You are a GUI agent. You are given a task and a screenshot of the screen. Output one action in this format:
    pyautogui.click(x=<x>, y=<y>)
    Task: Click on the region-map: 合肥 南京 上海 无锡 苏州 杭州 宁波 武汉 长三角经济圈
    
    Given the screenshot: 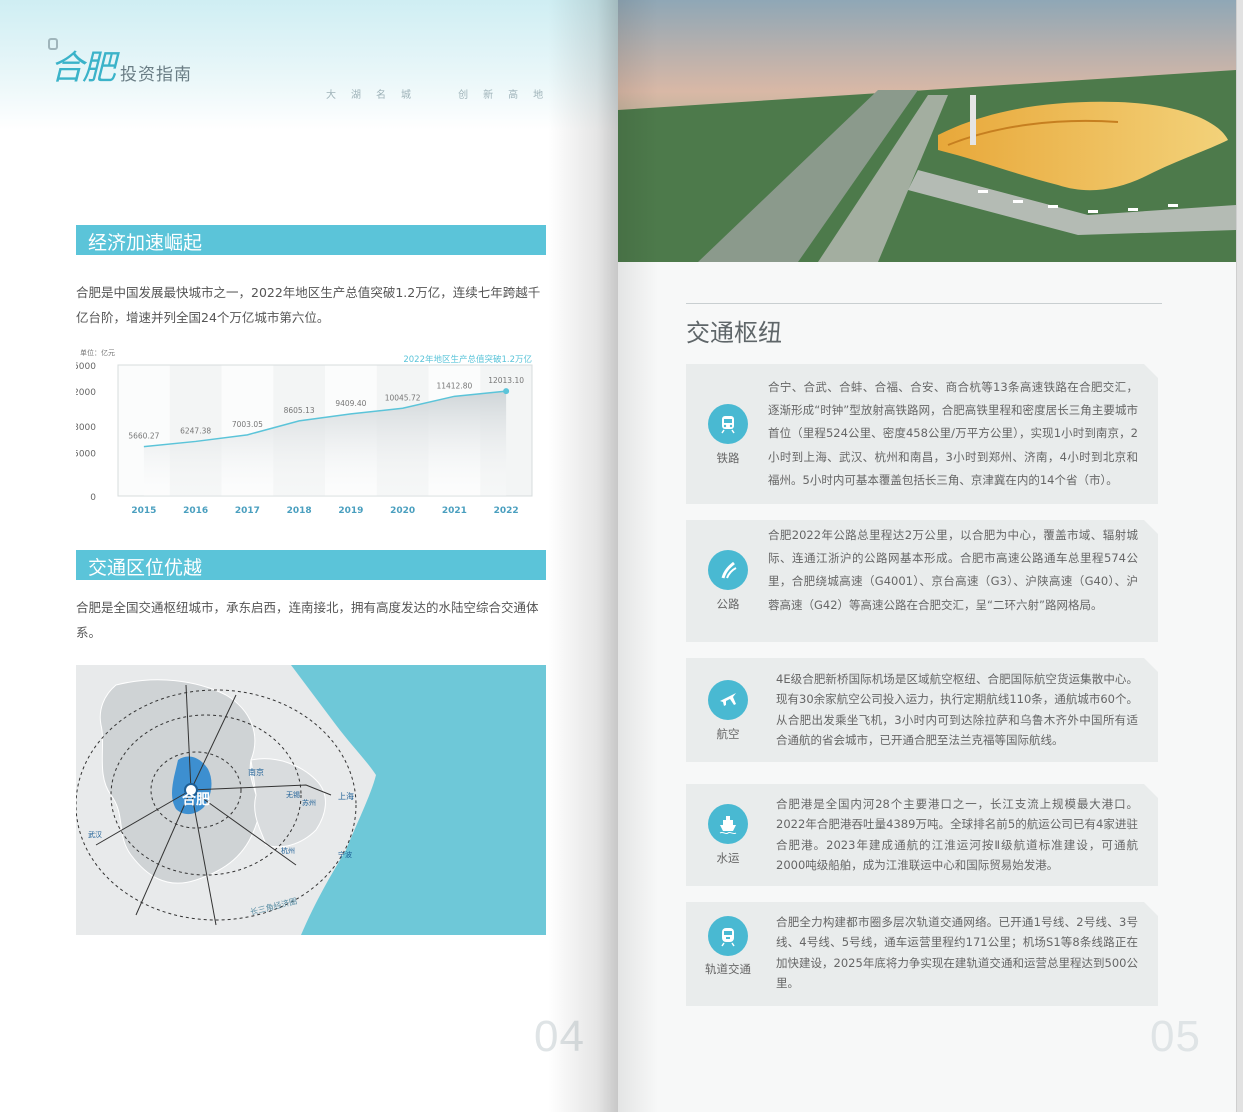 What is the action you would take?
    pyautogui.click(x=311, y=800)
    